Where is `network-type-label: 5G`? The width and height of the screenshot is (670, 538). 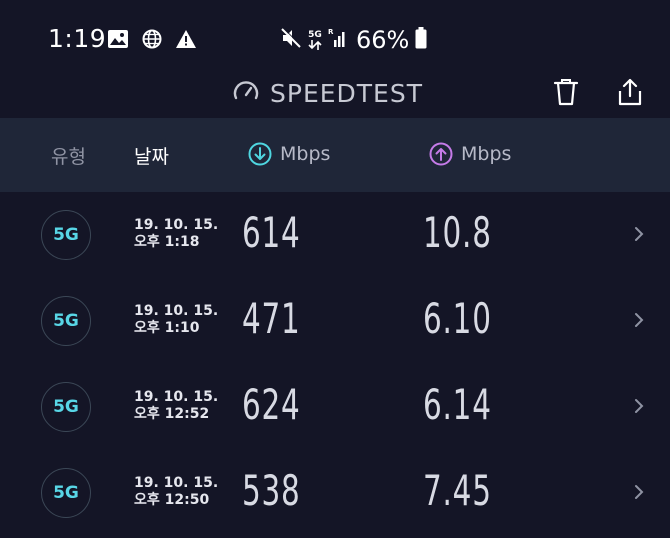 network-type-label: 5G is located at coordinates (315, 34).